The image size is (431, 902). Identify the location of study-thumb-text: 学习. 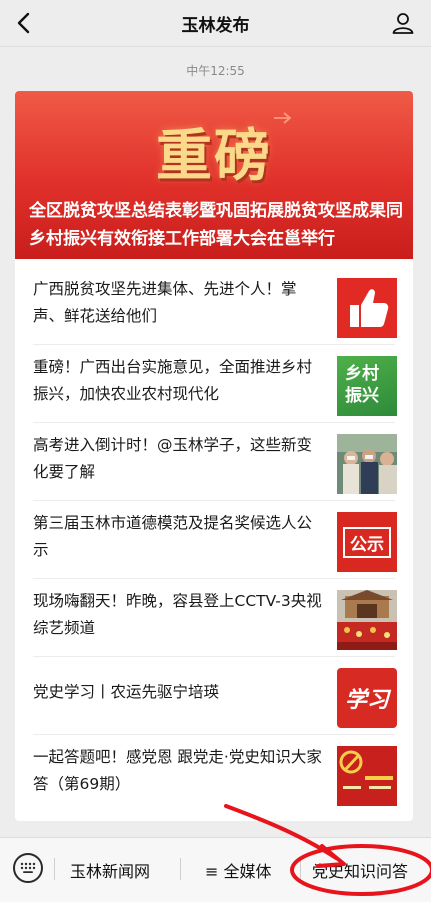
(366, 700).